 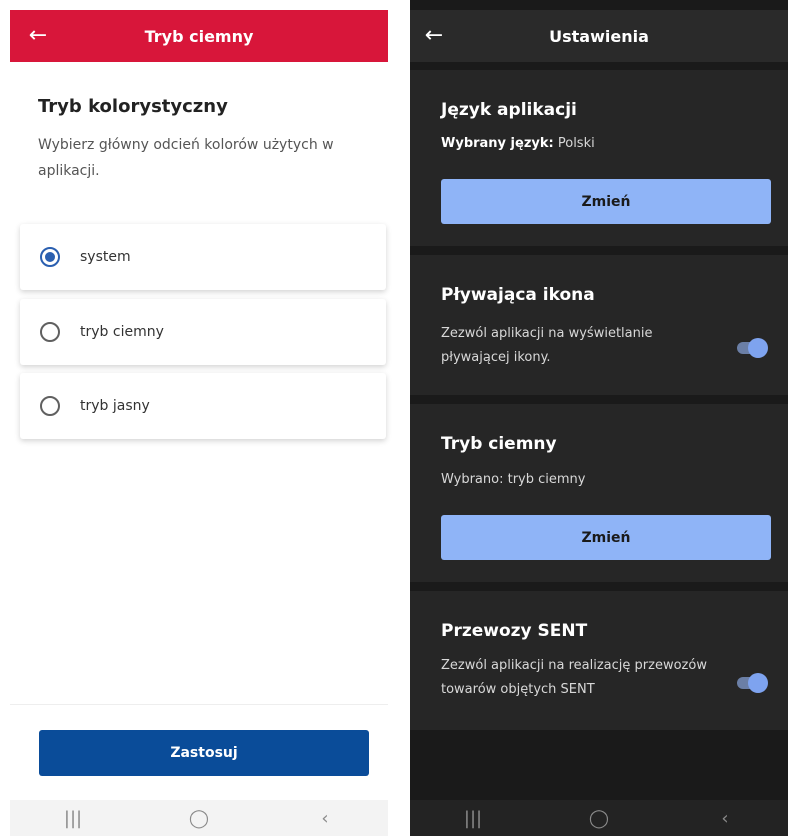 I want to click on option-system: system, so click(x=203, y=257).